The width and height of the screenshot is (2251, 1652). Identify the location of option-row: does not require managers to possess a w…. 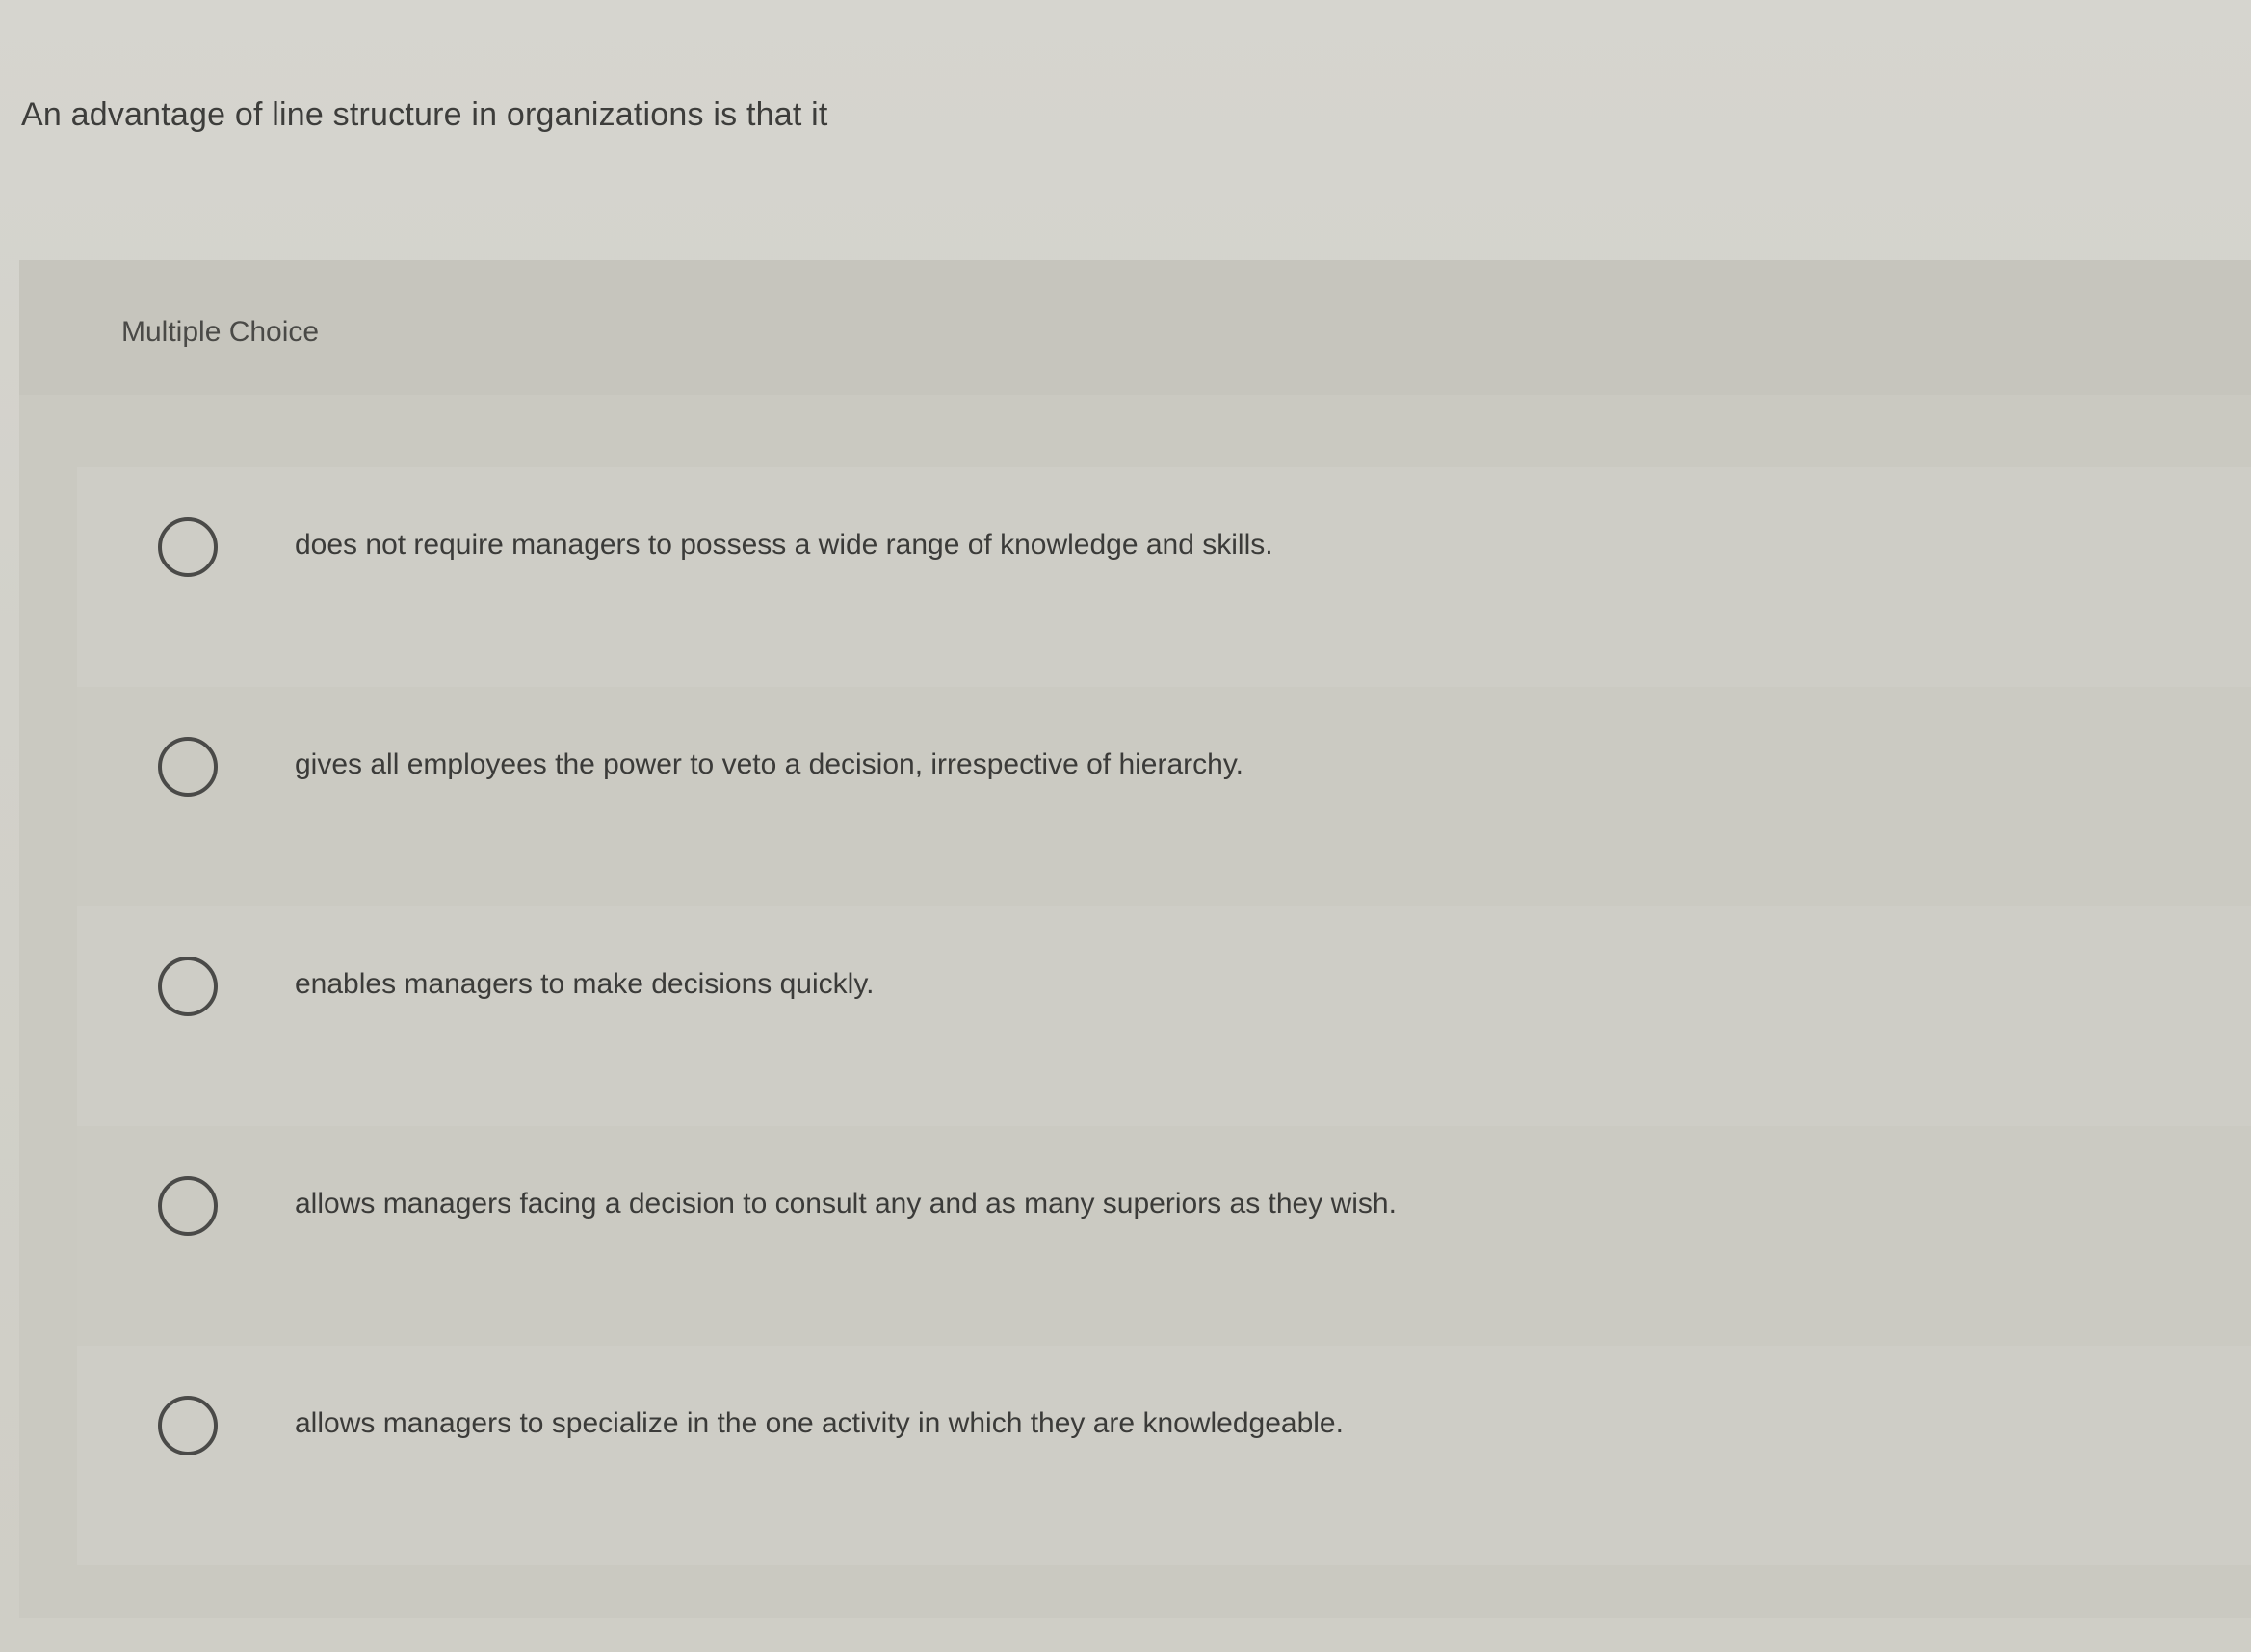
(1164, 577).